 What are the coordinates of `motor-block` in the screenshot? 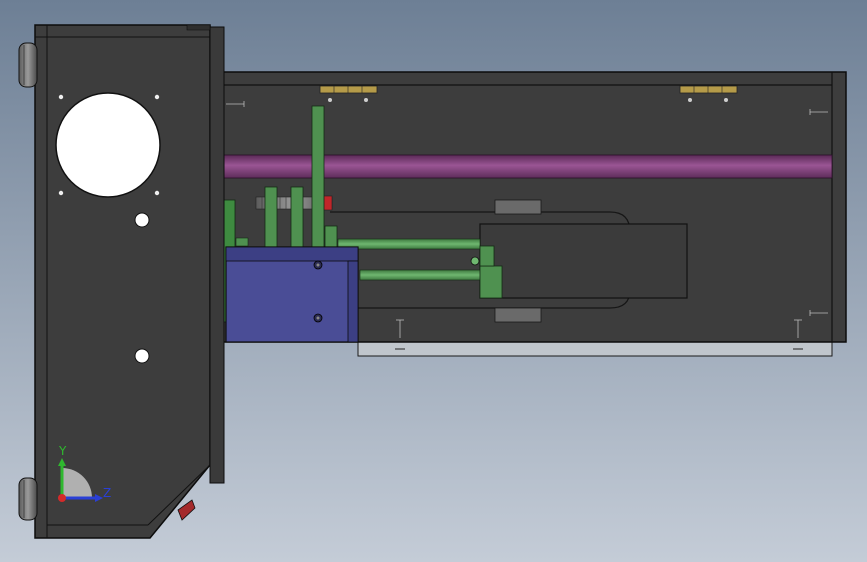 It's located at (292, 294).